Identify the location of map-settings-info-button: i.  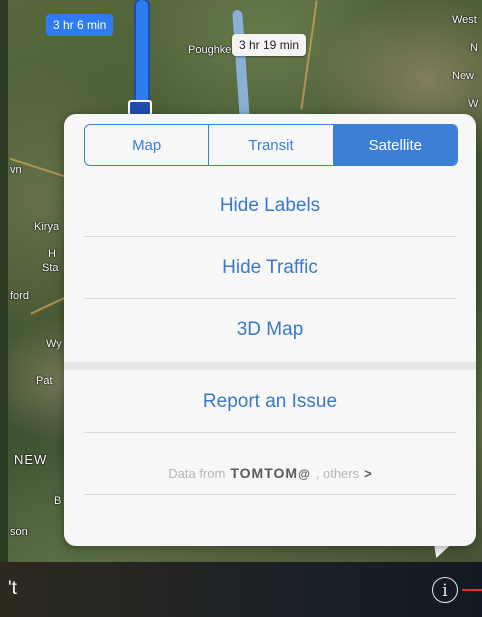
(445, 590).